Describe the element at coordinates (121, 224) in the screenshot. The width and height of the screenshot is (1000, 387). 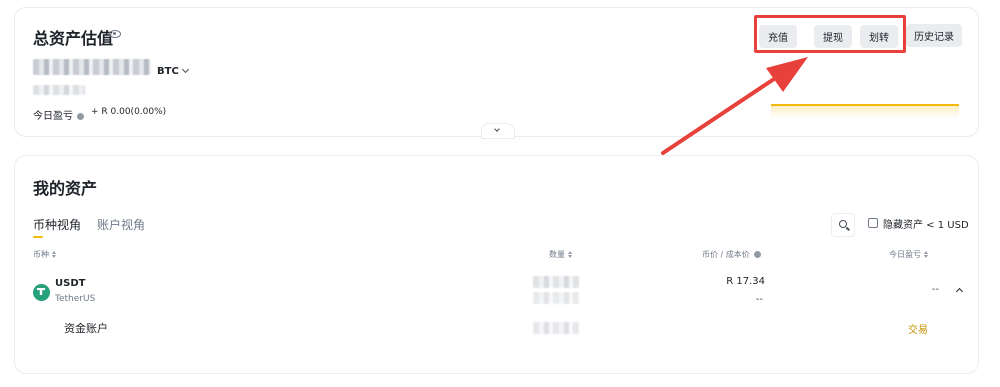
I see `tab-account-view: 账户视角` at that location.